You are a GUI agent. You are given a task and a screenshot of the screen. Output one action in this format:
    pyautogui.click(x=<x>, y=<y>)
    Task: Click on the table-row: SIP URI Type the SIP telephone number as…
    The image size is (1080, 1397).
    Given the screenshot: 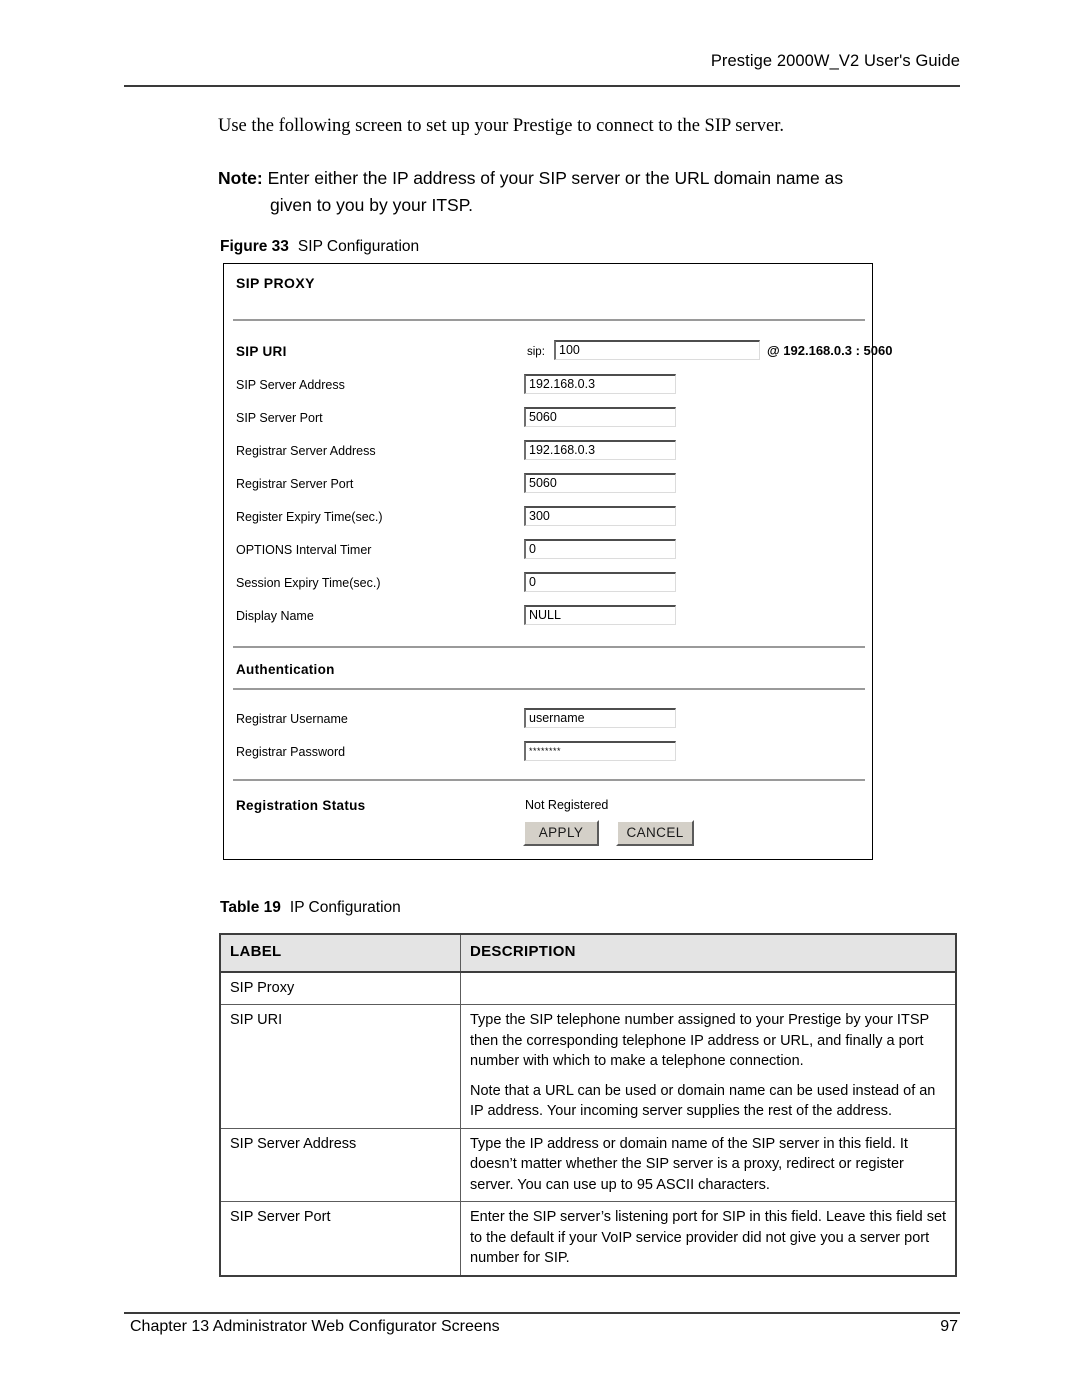 What is the action you would take?
    pyautogui.click(x=588, y=1066)
    